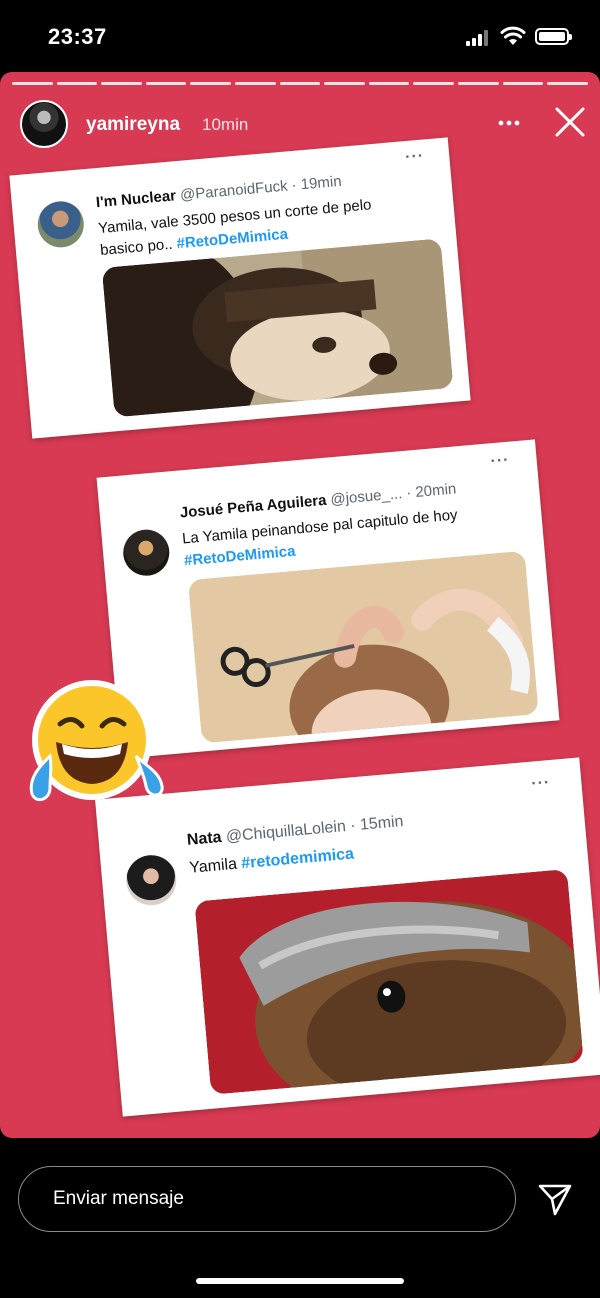 The height and width of the screenshot is (1298, 600). I want to click on tweet-text: Yamila #retodemimica, so click(271, 861).